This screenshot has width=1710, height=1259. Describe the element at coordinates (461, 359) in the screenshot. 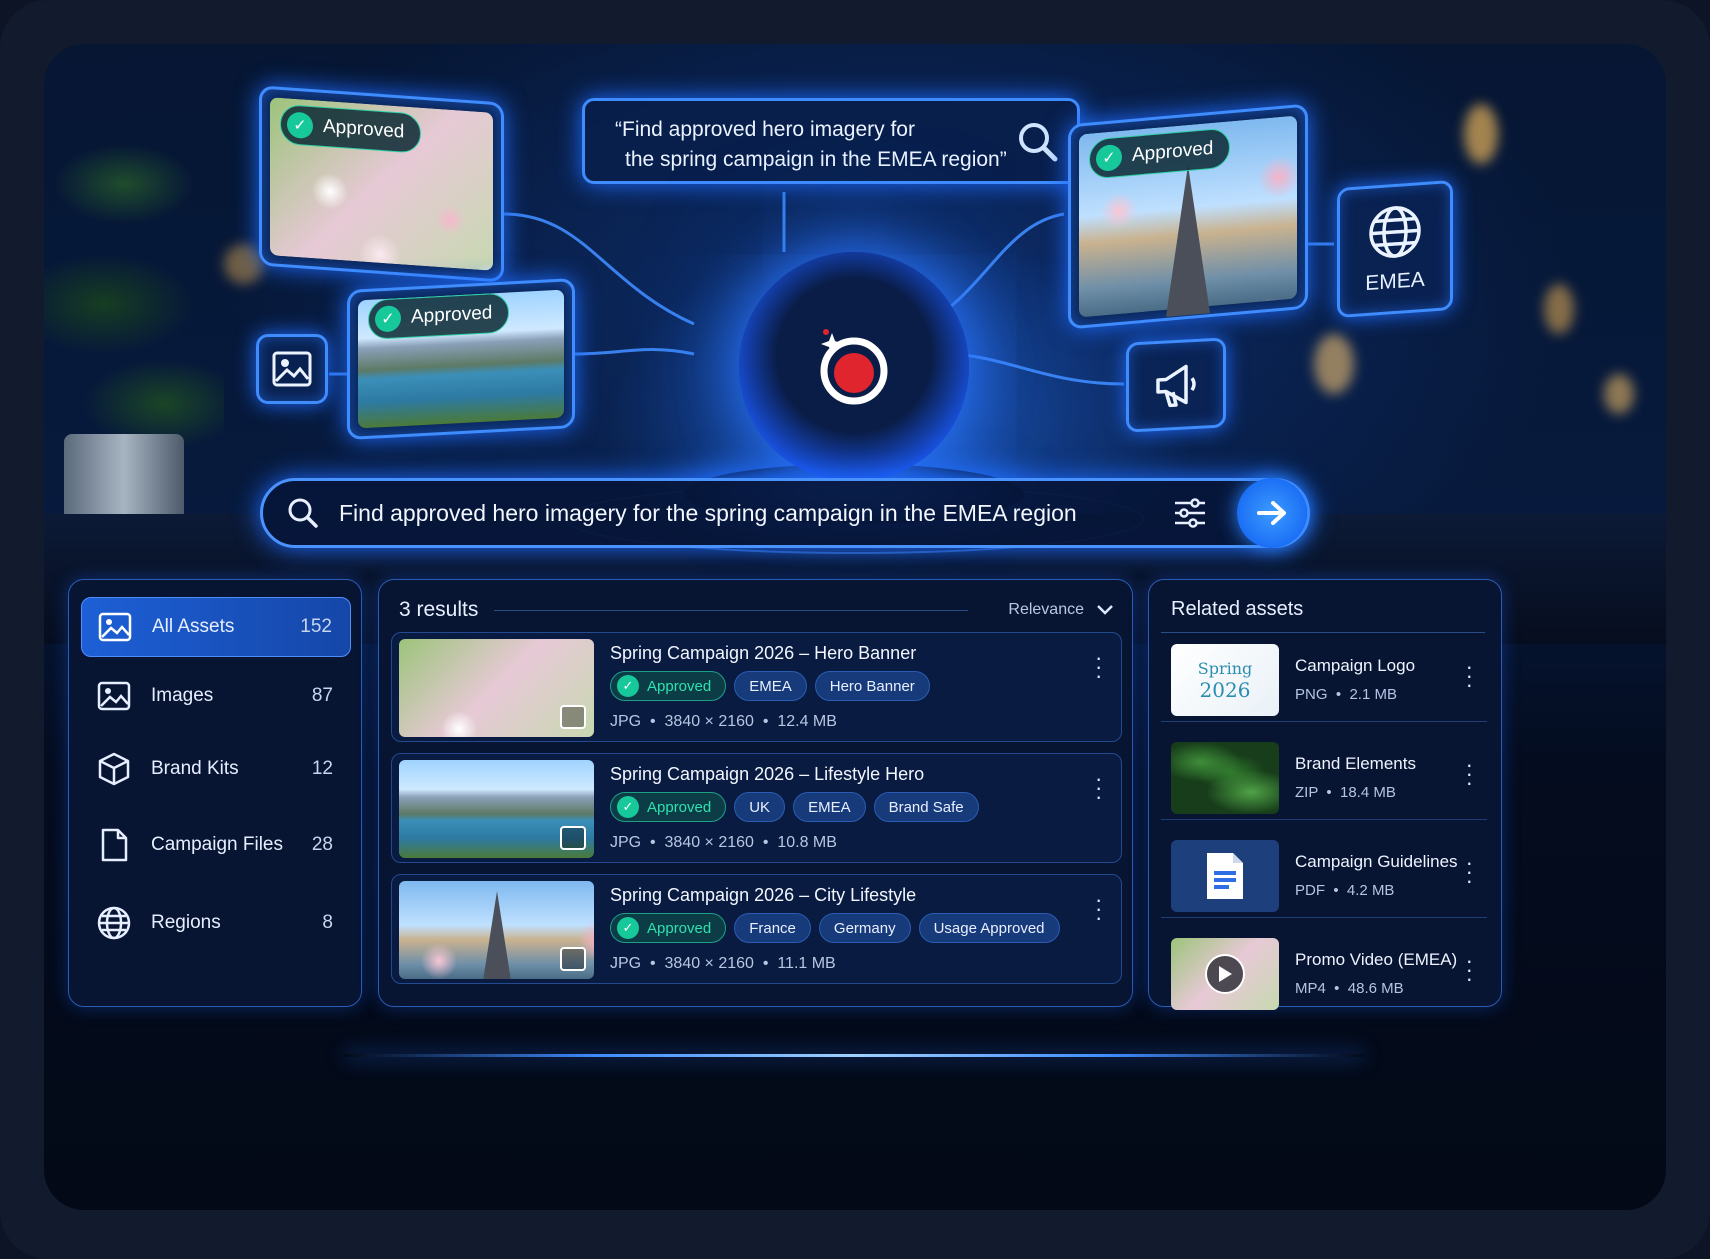

I see `holo-card-mountain: ✓ Approved` at that location.